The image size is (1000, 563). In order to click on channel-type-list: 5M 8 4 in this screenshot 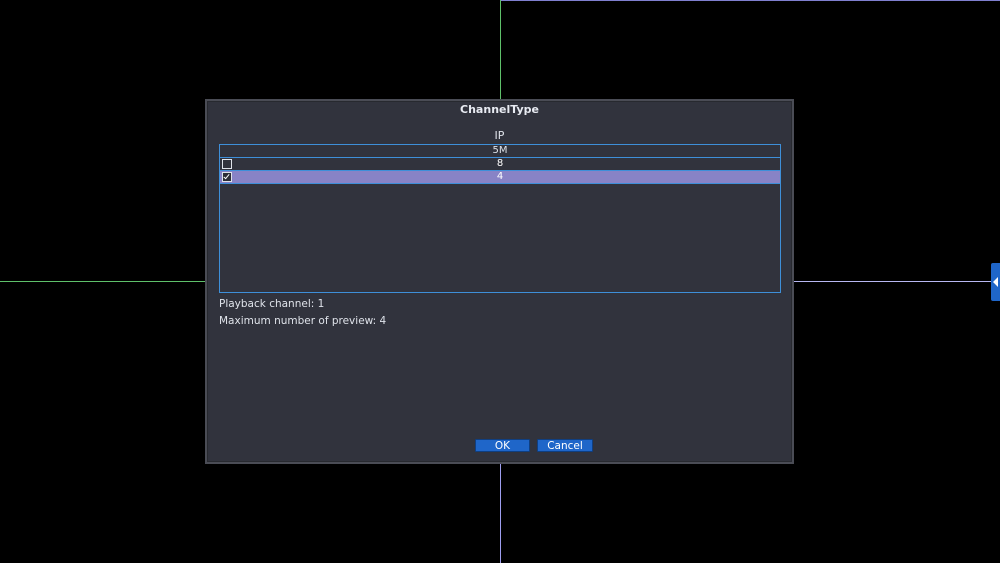, I will do `click(500, 218)`.